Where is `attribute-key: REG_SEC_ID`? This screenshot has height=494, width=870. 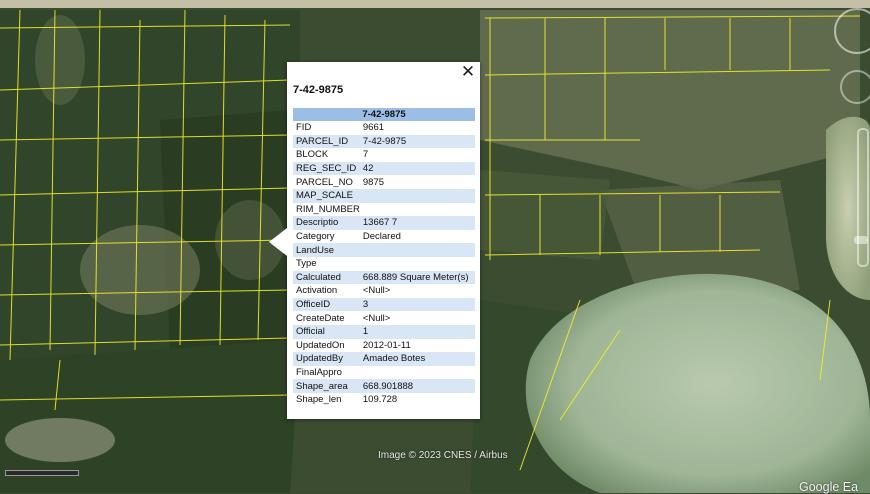 attribute-key: REG_SEC_ID is located at coordinates (326, 168).